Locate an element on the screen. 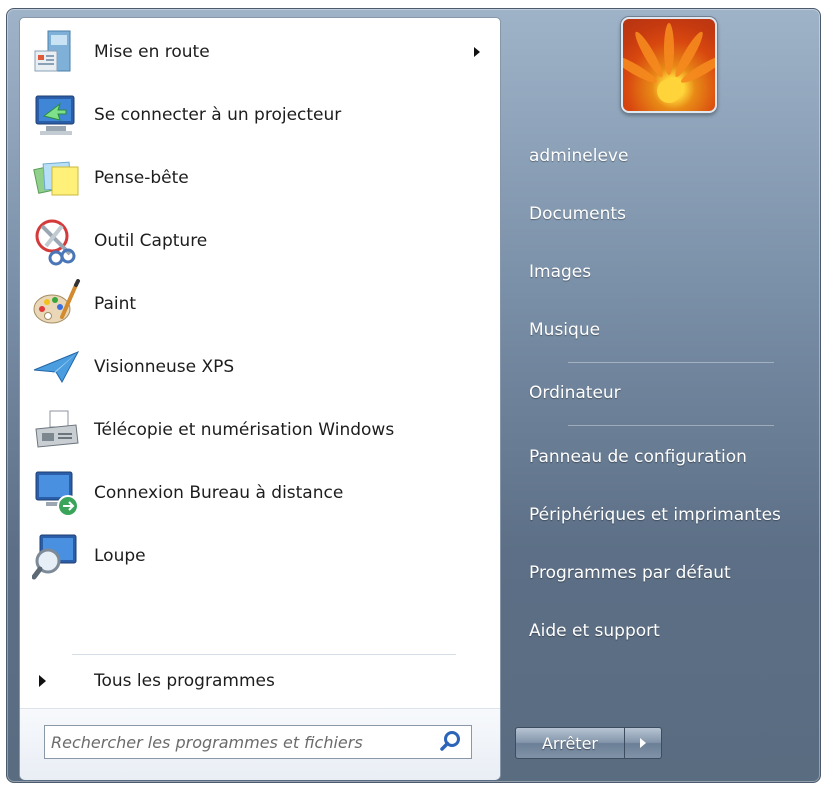 The width and height of the screenshot is (825, 786). search-box is located at coordinates (258, 742).